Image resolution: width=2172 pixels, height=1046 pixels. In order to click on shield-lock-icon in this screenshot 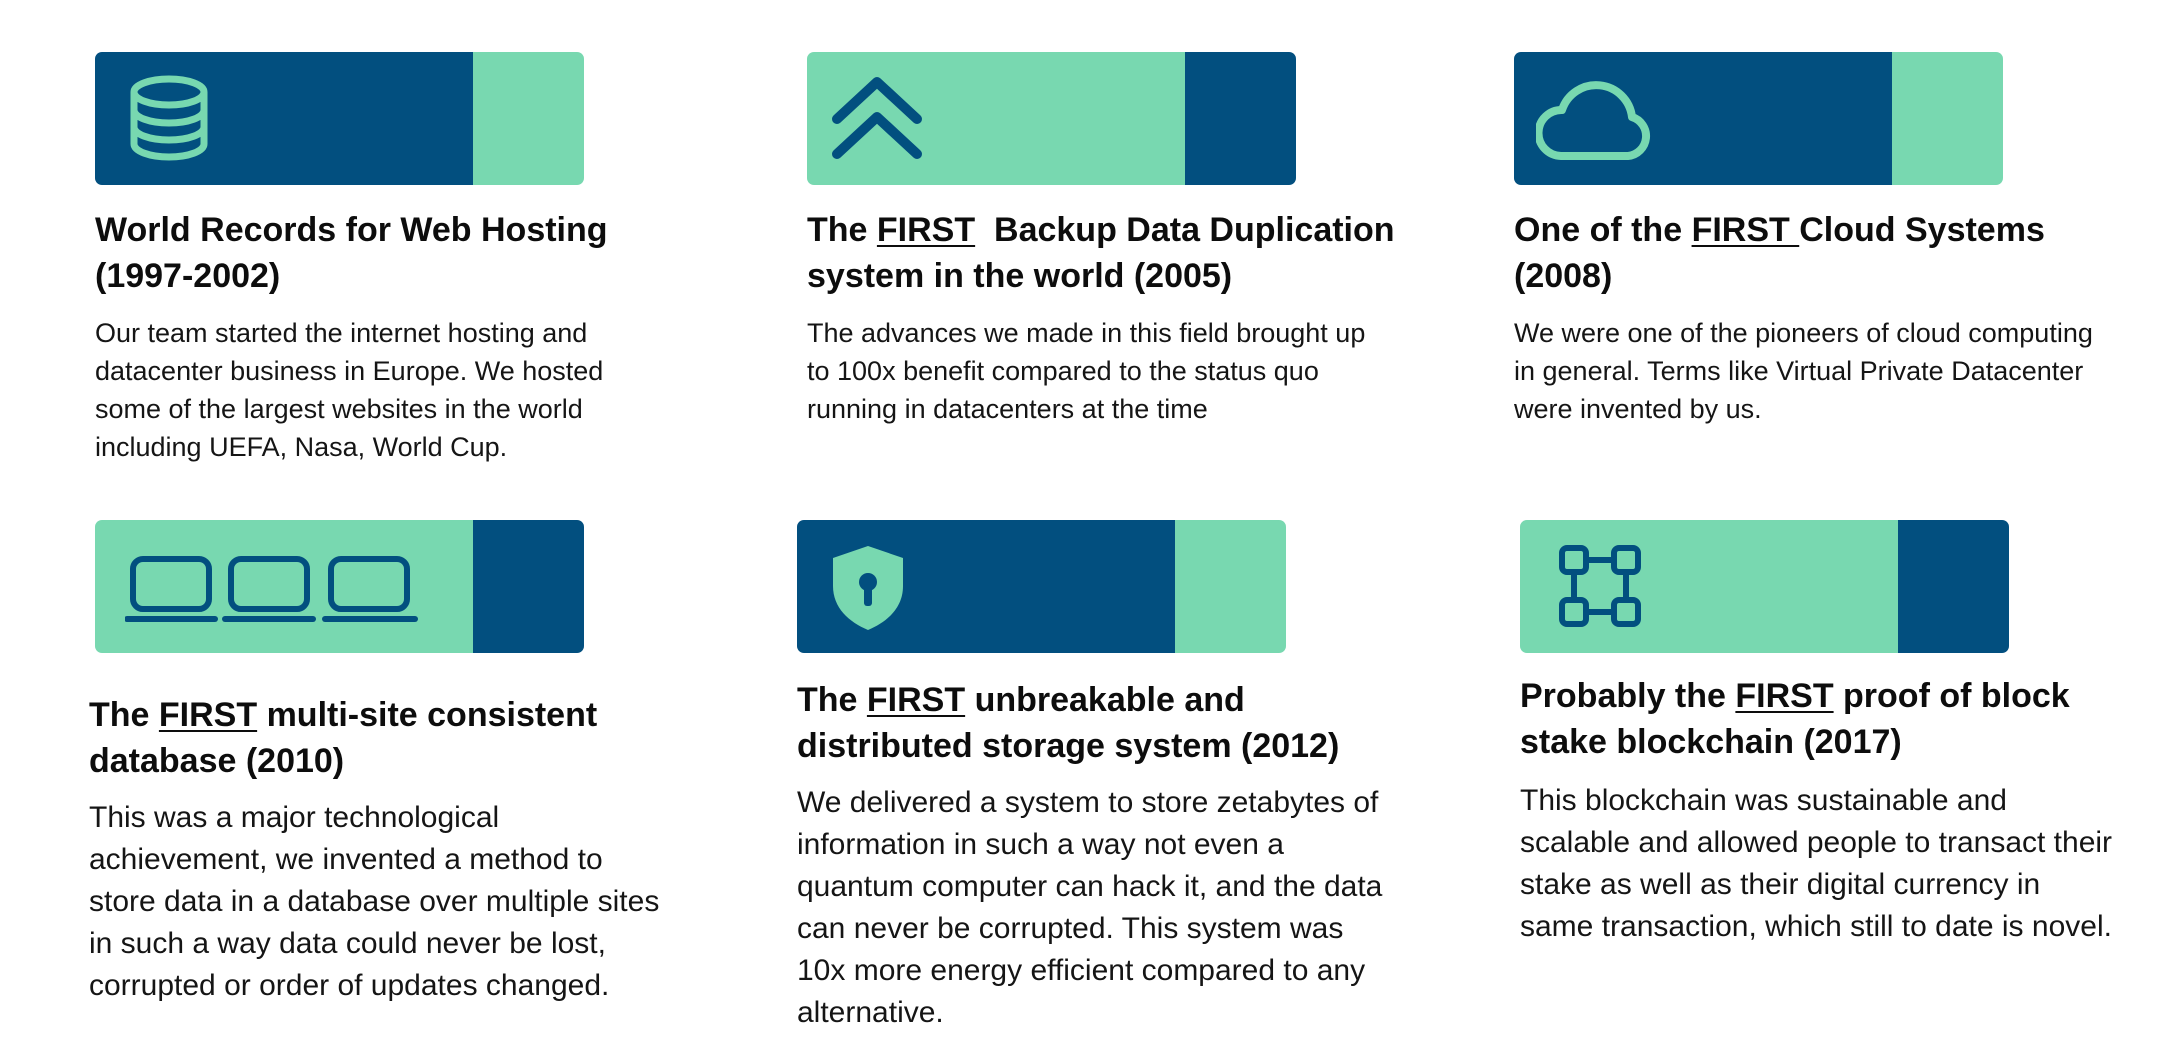, I will do `click(868, 588)`.